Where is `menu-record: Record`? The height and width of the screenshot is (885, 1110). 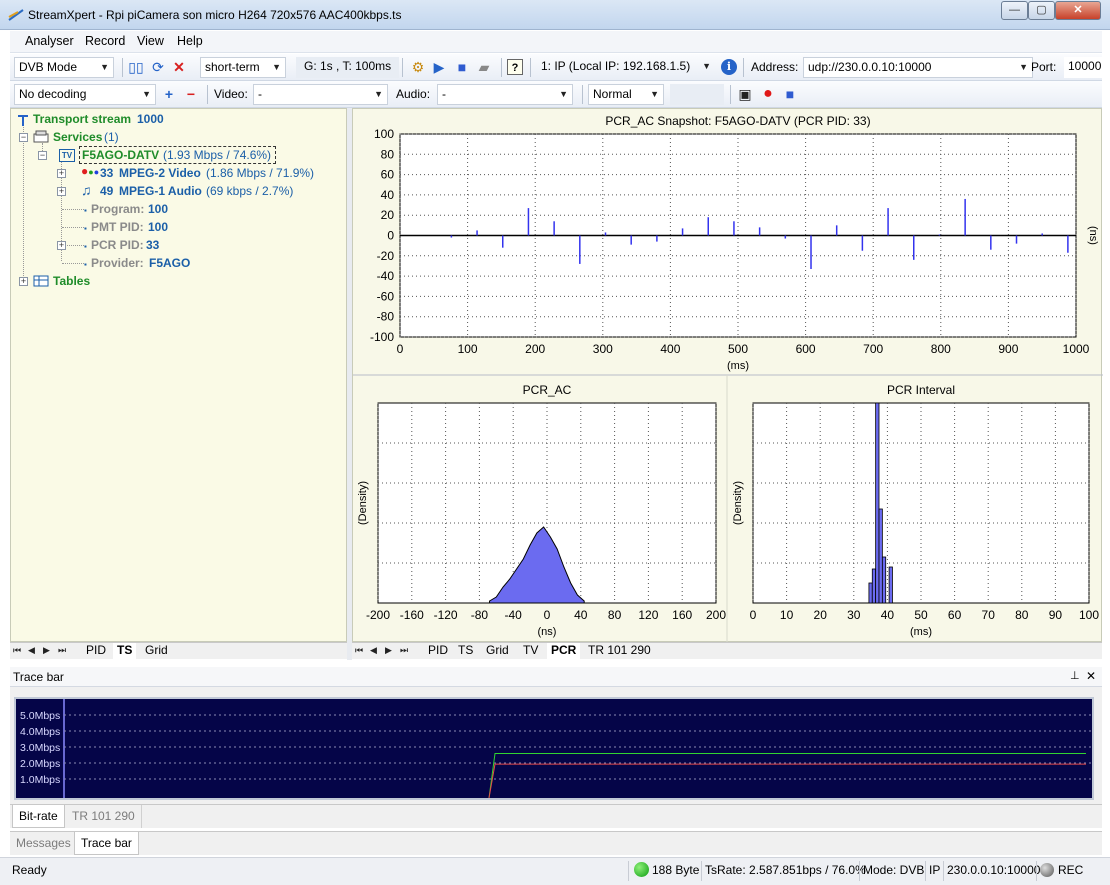 menu-record: Record is located at coordinates (105, 41).